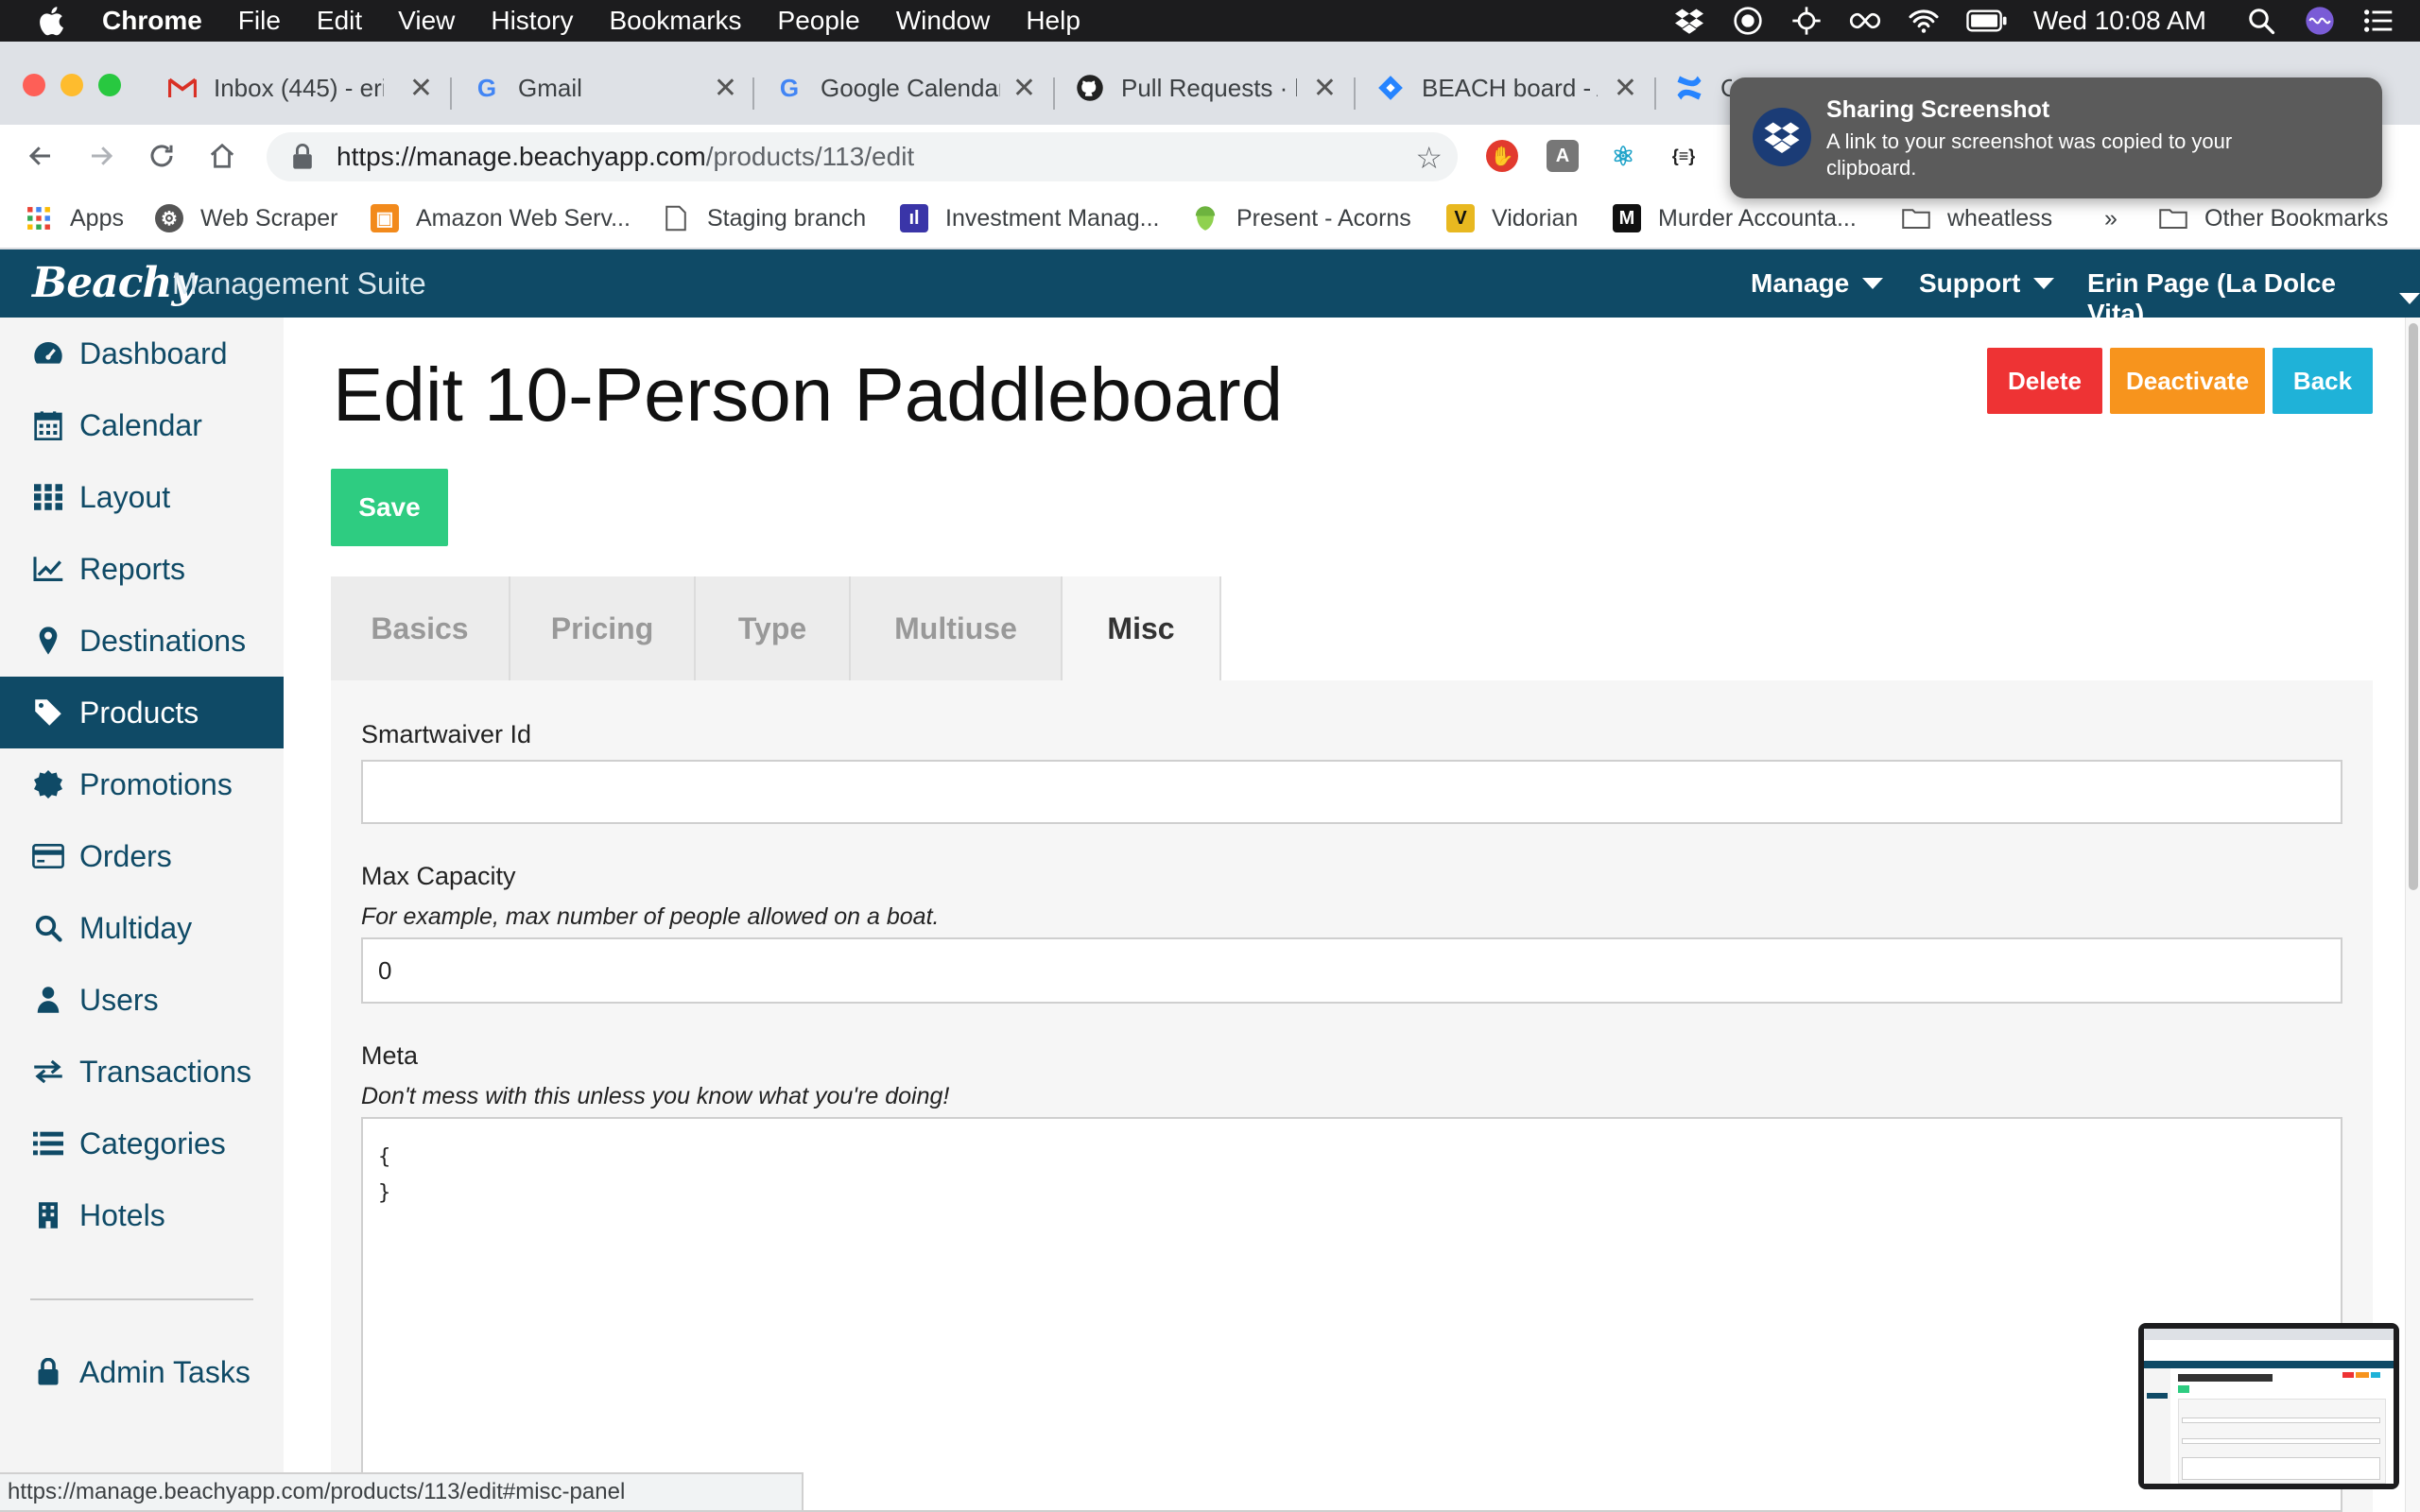  What do you see at coordinates (1429, 158) in the screenshot?
I see `bookmark-star-icon: ☆` at bounding box center [1429, 158].